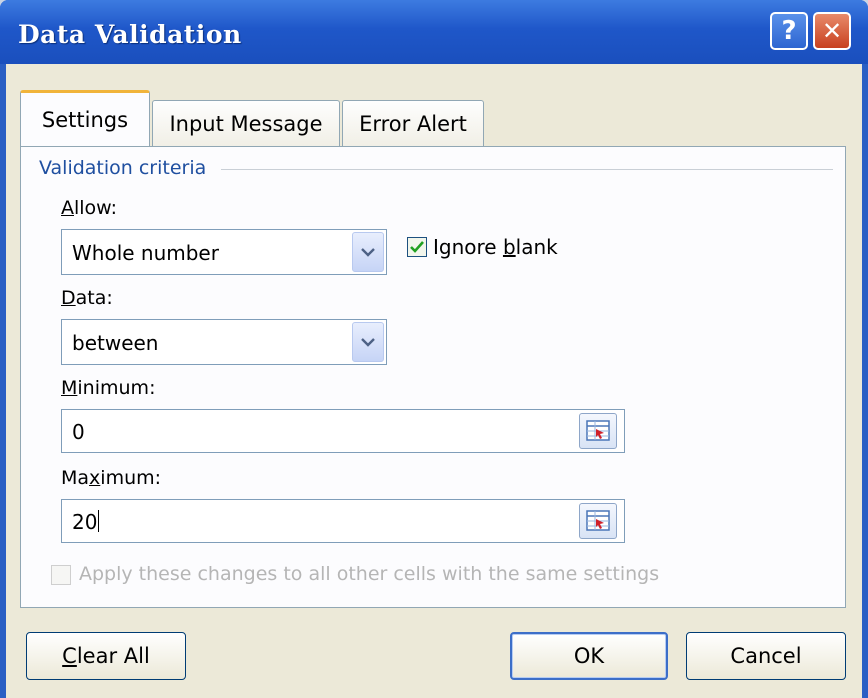 The image size is (868, 698). Describe the element at coordinates (115, 343) in the screenshot. I see `data-value: between` at that location.